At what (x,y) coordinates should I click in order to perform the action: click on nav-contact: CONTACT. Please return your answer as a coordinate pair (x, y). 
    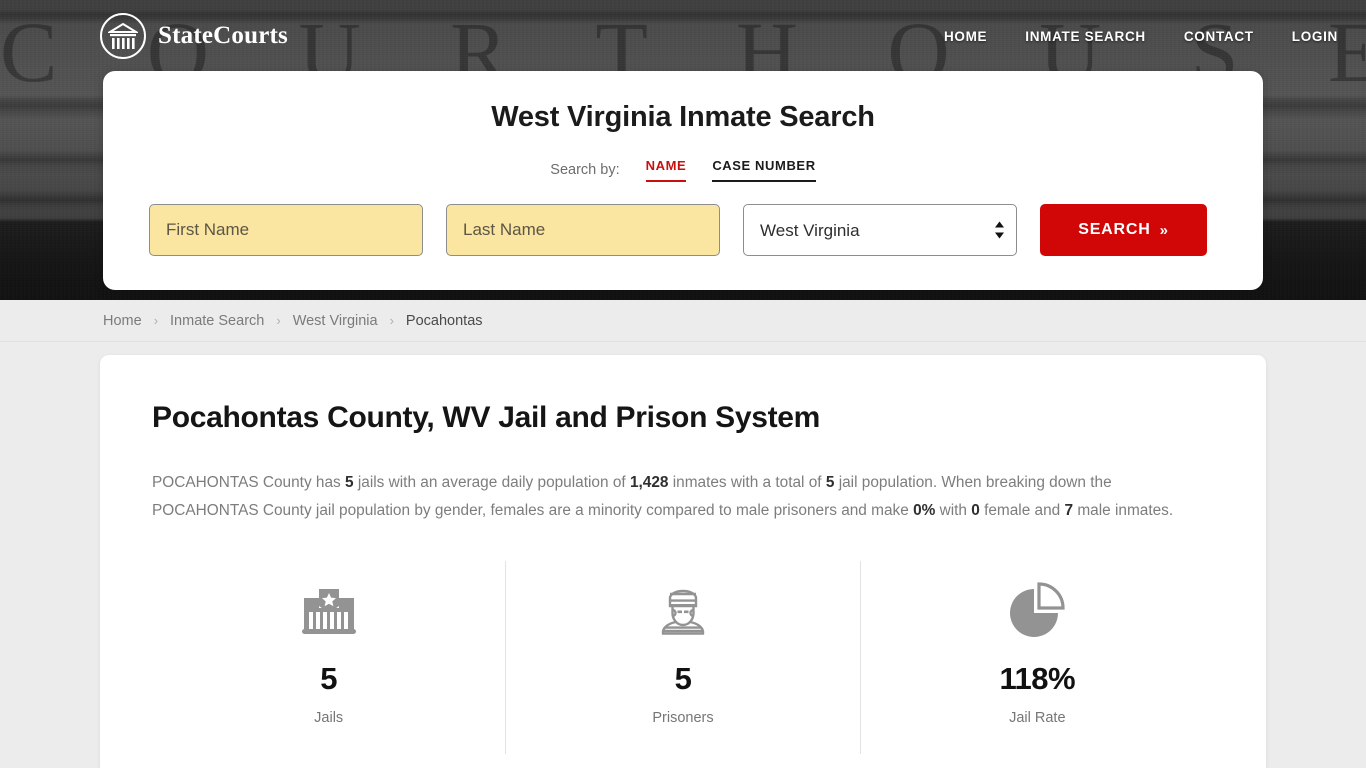
    Looking at the image, I should click on (1219, 36).